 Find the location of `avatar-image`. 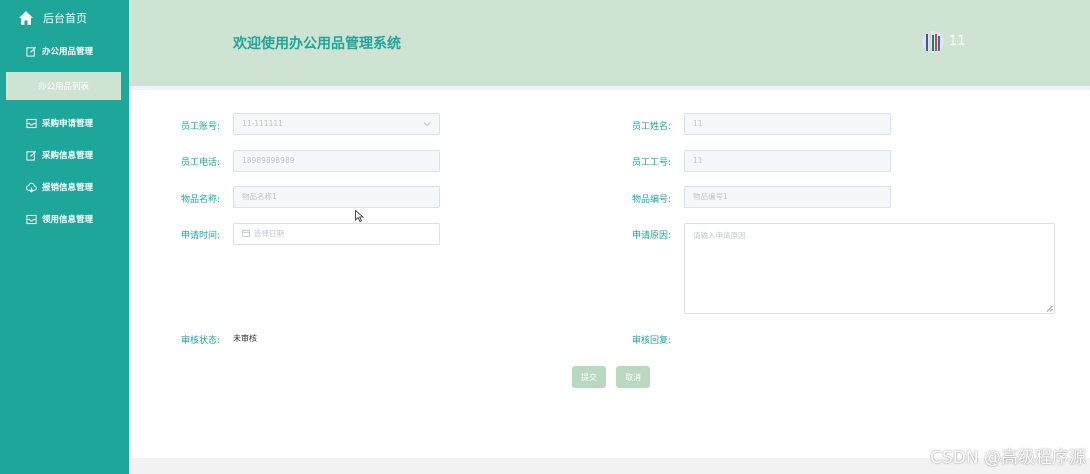

avatar-image is located at coordinates (933, 42).